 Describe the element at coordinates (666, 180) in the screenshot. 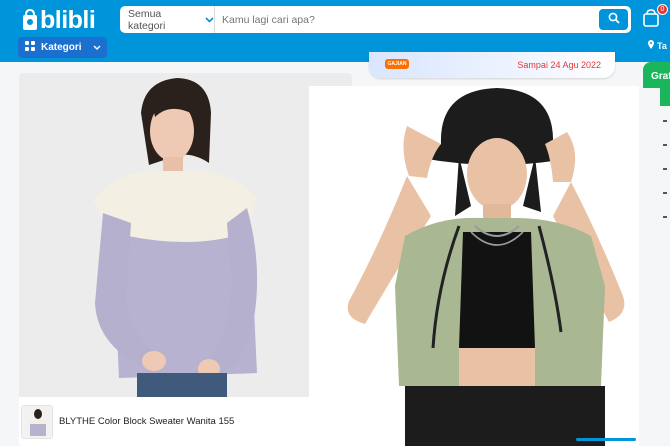

I see `side-panel-edge` at that location.